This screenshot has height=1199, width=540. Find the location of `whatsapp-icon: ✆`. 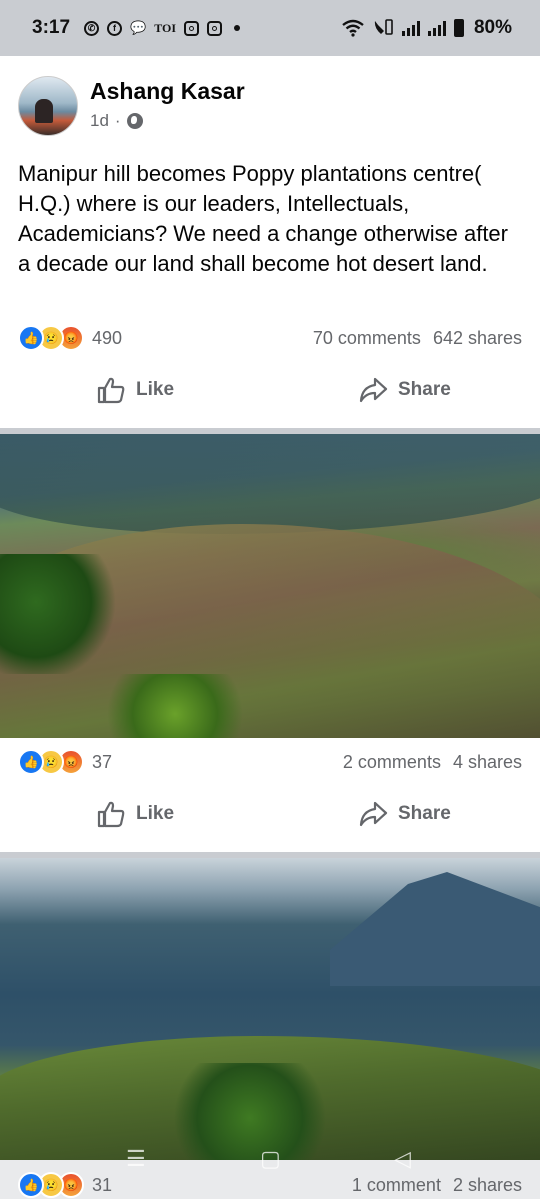

whatsapp-icon: ✆ is located at coordinates (92, 28).